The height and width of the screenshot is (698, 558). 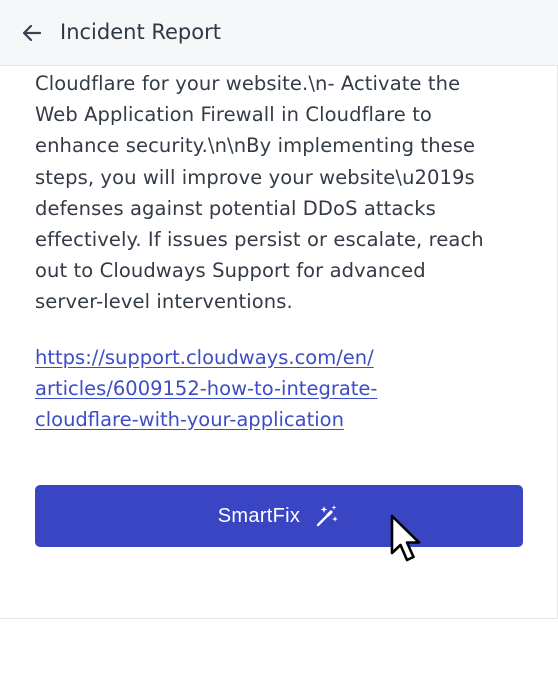 What do you see at coordinates (328, 516) in the screenshot?
I see `magic-wand-icon` at bounding box center [328, 516].